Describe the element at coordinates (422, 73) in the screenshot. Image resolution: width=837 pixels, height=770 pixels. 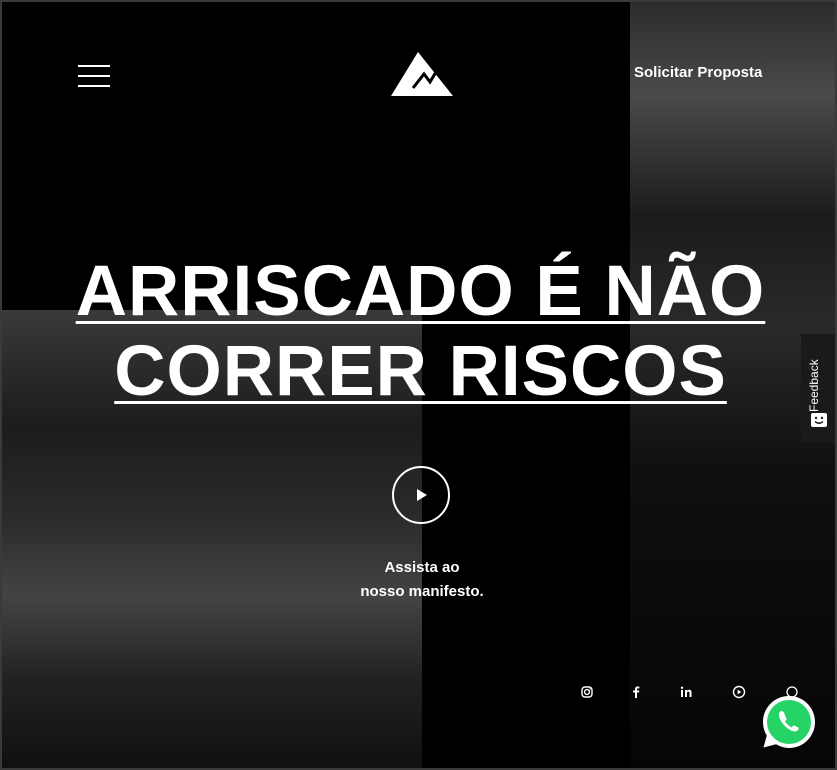
I see `mountain-logo-icon` at that location.